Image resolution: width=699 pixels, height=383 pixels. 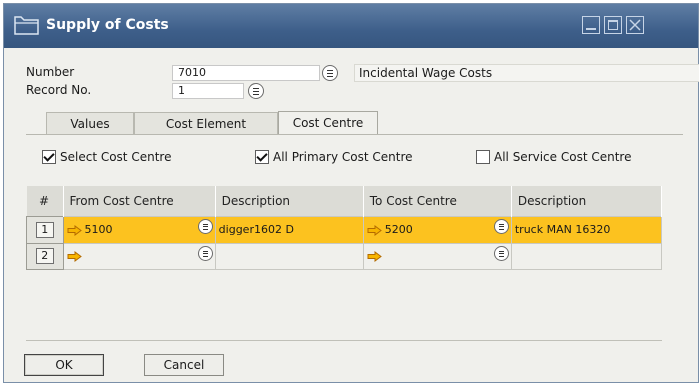 What do you see at coordinates (206, 123) in the screenshot?
I see `tab-cost-element: Cost Element` at bounding box center [206, 123].